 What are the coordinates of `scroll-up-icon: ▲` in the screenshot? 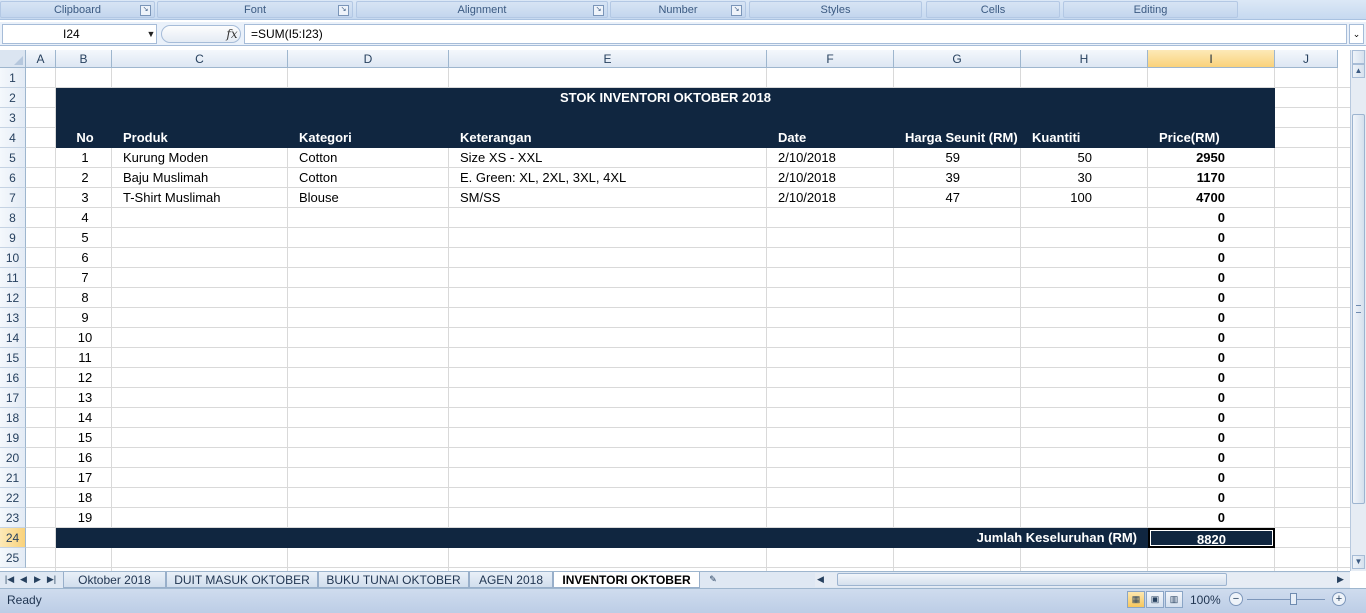 It's located at (1358, 71).